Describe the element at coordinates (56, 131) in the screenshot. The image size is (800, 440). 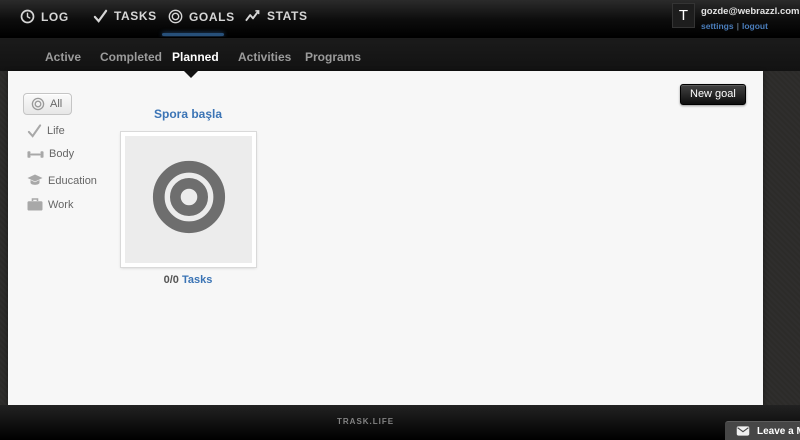
I see `sidebar-item-label: Life` at that location.